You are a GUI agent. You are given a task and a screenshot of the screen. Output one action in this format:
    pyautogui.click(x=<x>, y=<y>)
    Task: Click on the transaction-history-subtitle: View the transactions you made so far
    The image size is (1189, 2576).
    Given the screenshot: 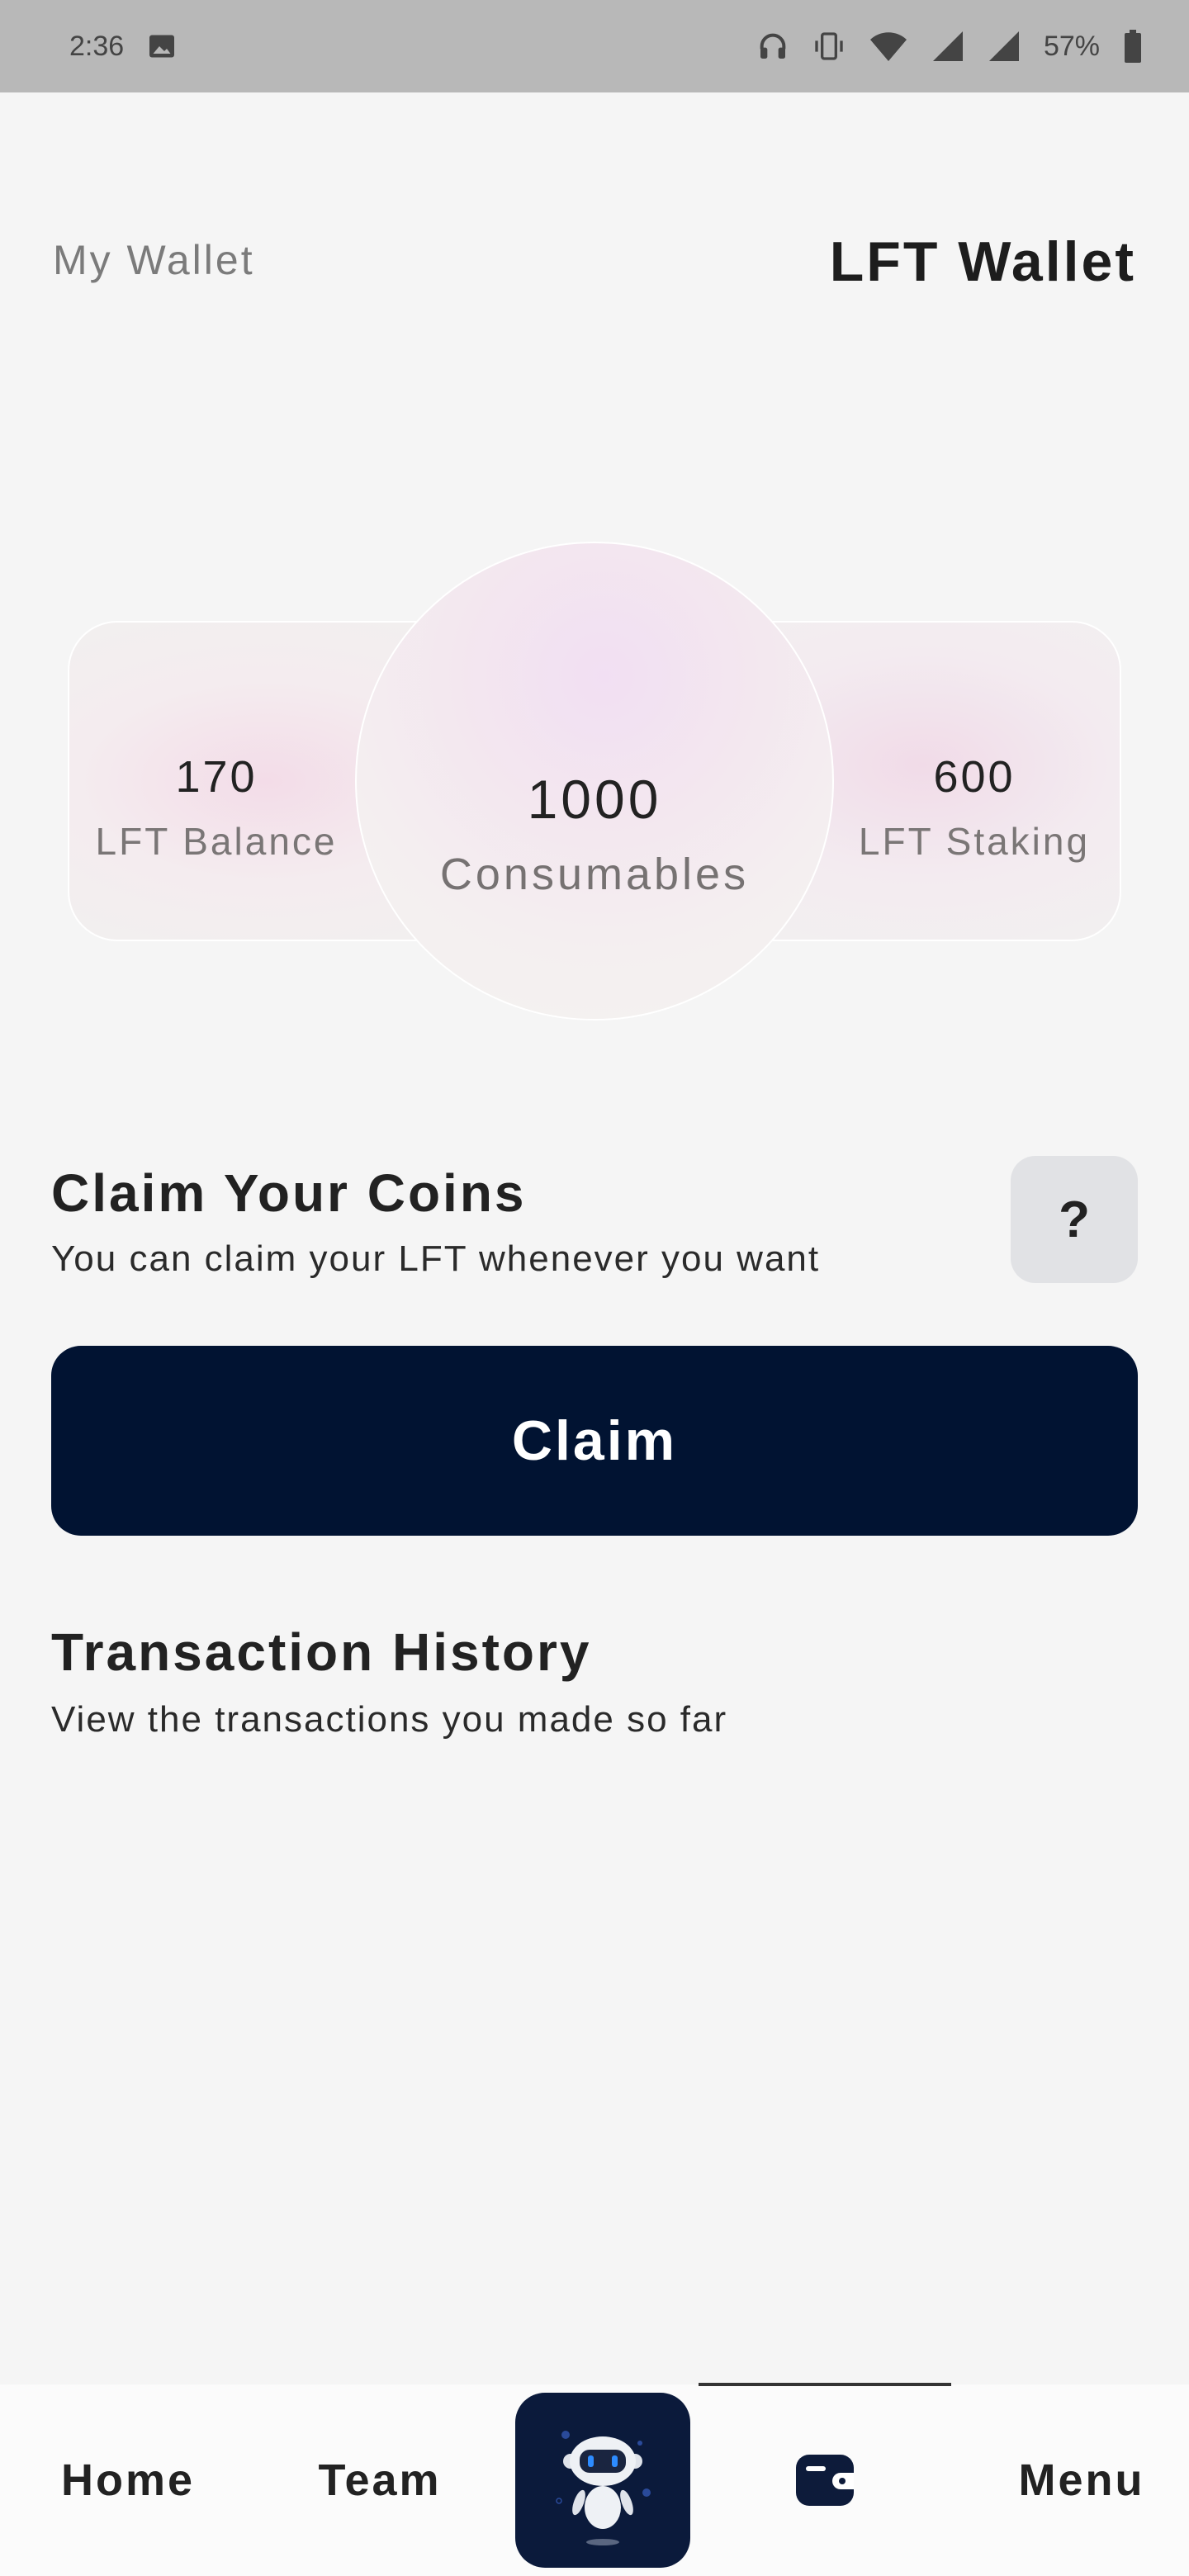 What is the action you would take?
    pyautogui.click(x=389, y=1719)
    